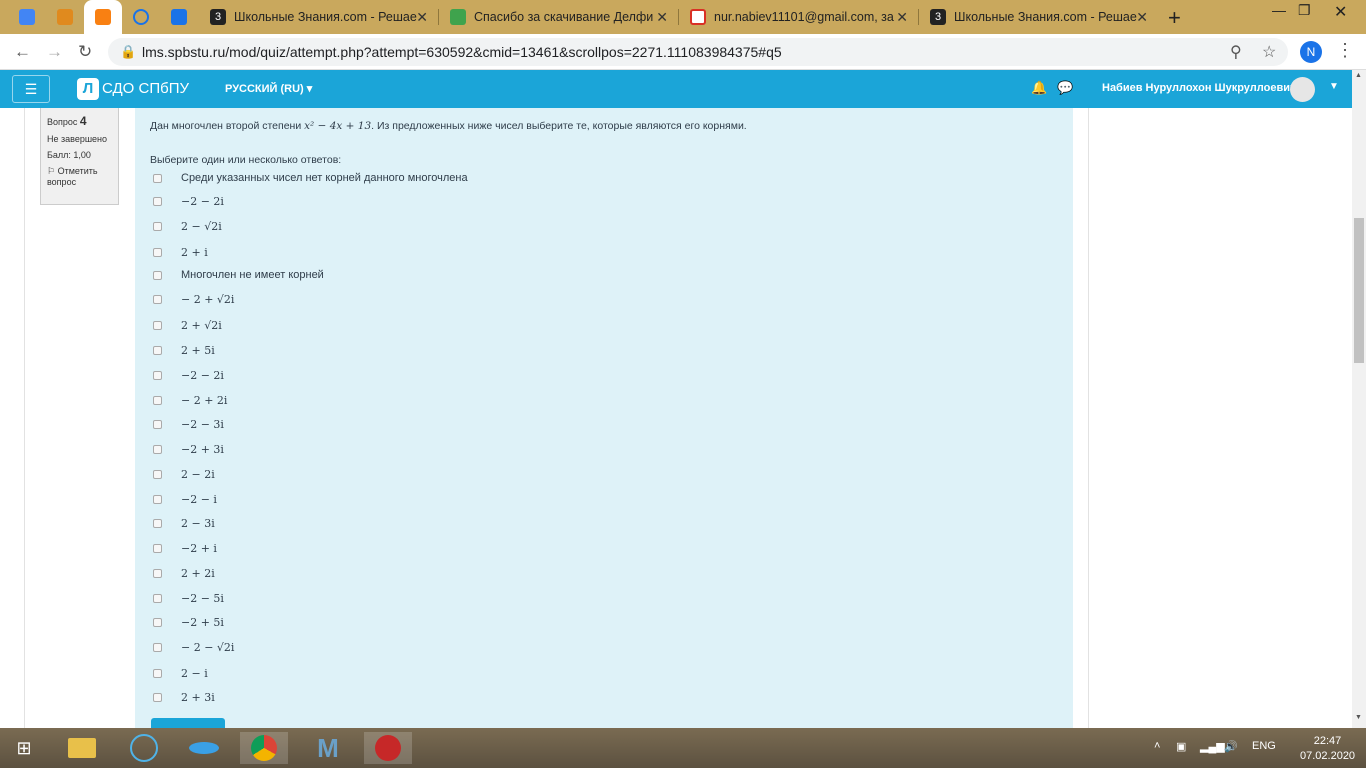  What do you see at coordinates (564, 17) in the screenshot?
I see `tab-title: Спасибо за скачивание Делфи` at bounding box center [564, 17].